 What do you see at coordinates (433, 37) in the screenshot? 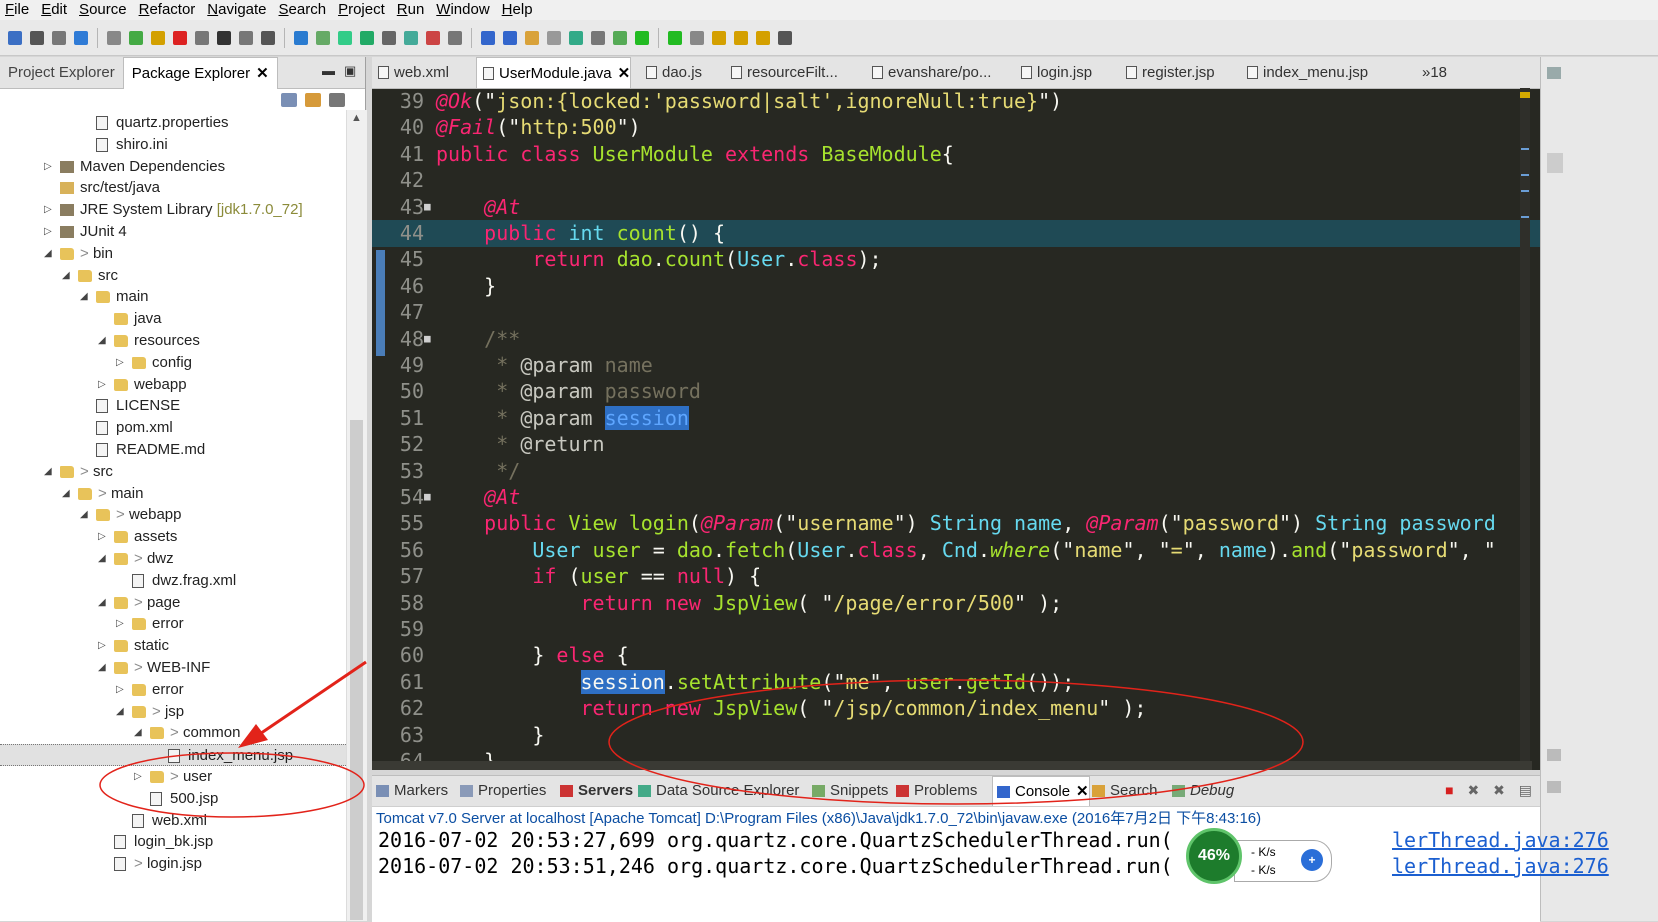
I see `new-package-icon` at bounding box center [433, 37].